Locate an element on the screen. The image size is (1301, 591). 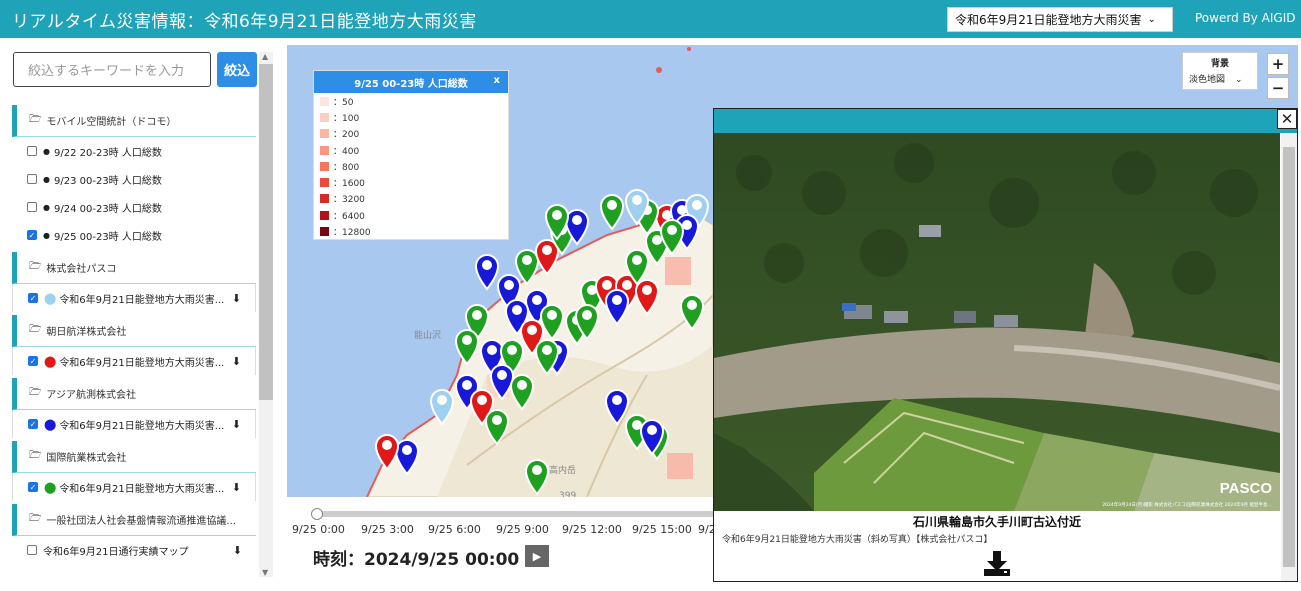
layer-item: ● 9/24 00-23時 人口総数 is located at coordinates (134, 207).